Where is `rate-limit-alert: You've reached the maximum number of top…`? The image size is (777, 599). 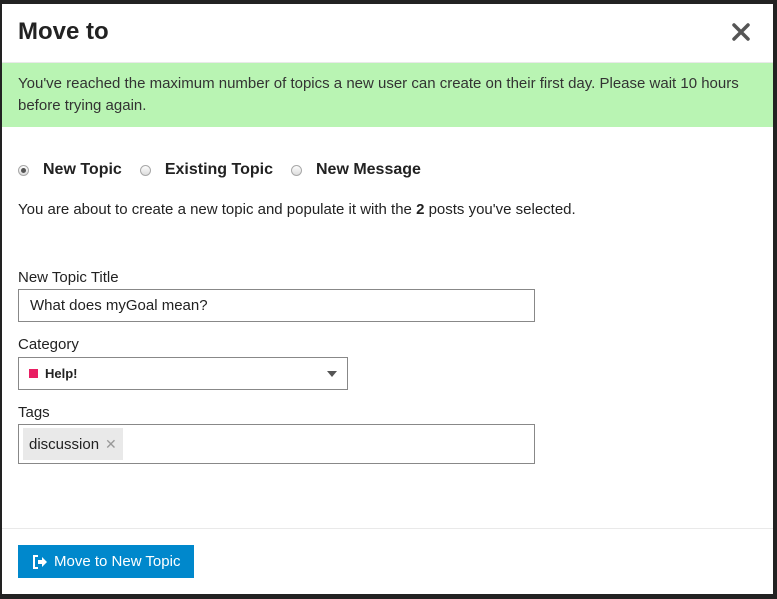 rate-limit-alert: You've reached the maximum number of top… is located at coordinates (387, 95).